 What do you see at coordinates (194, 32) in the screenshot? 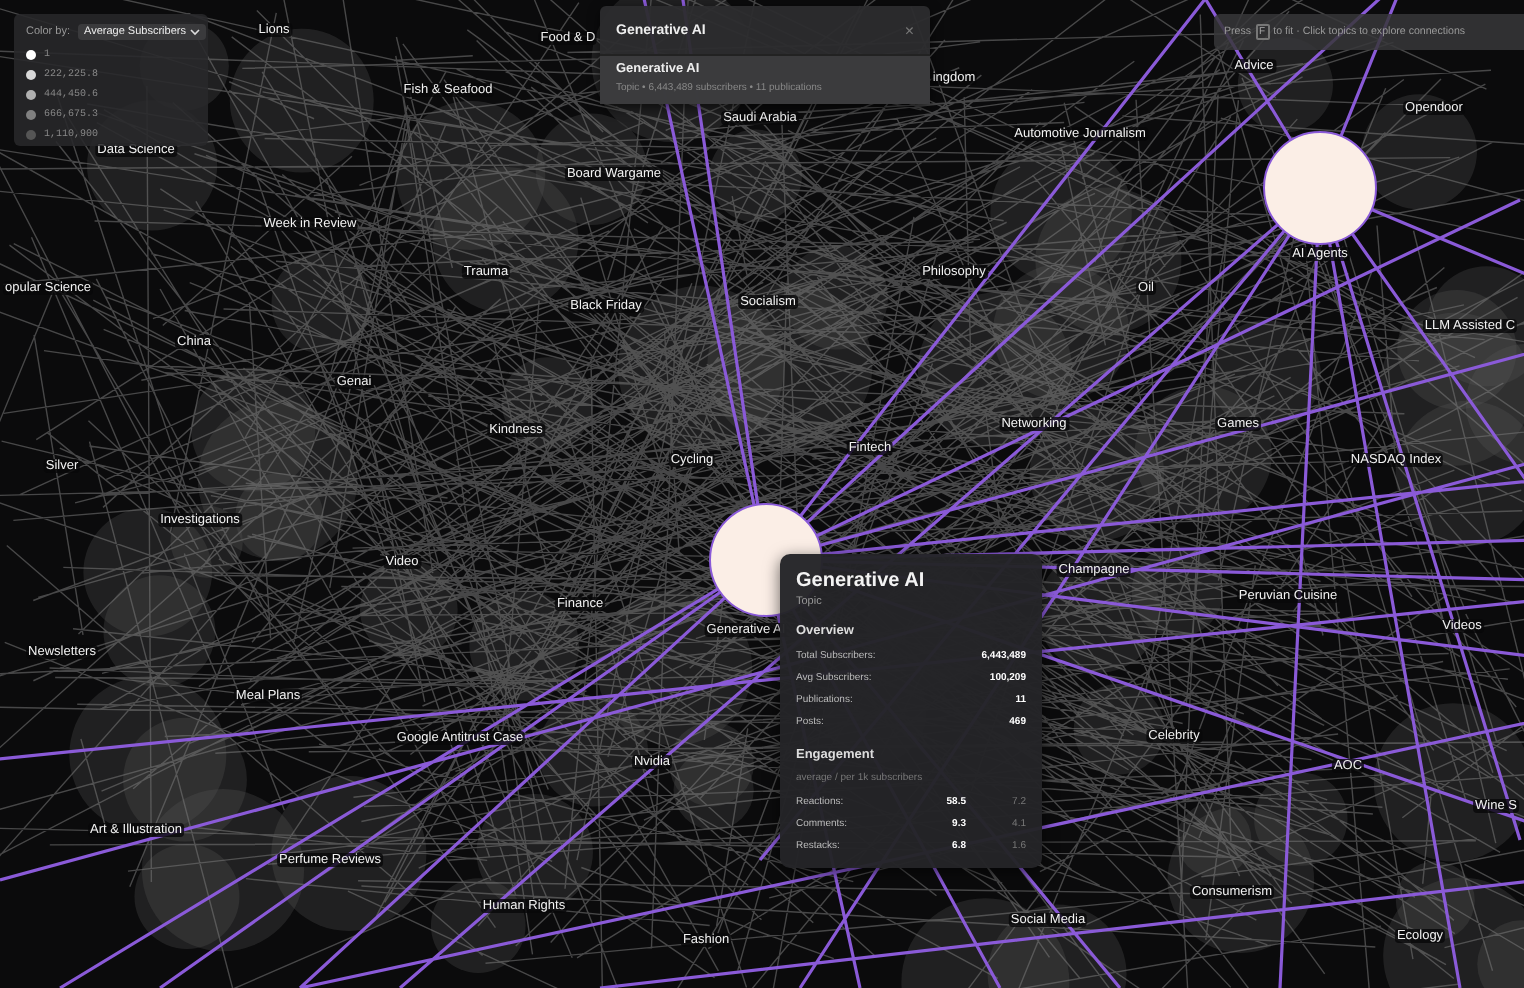
I see `chevron-down-icon` at bounding box center [194, 32].